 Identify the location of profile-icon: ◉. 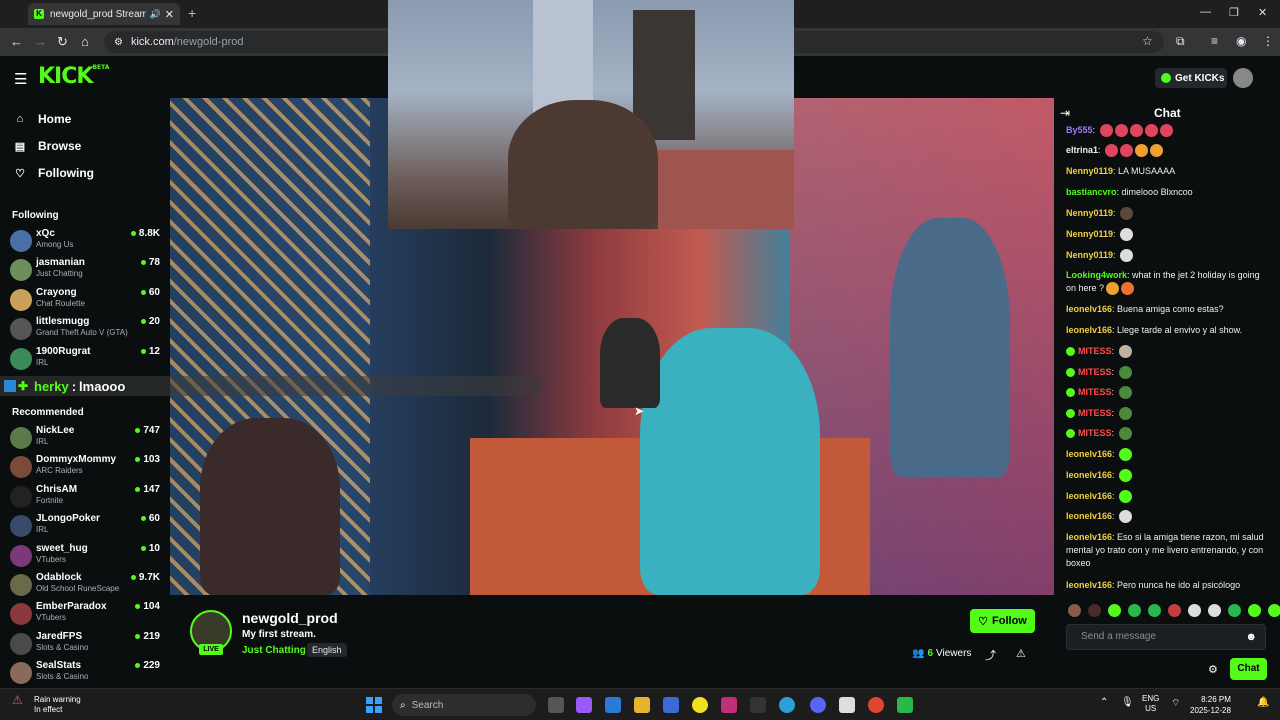
(1241, 41).